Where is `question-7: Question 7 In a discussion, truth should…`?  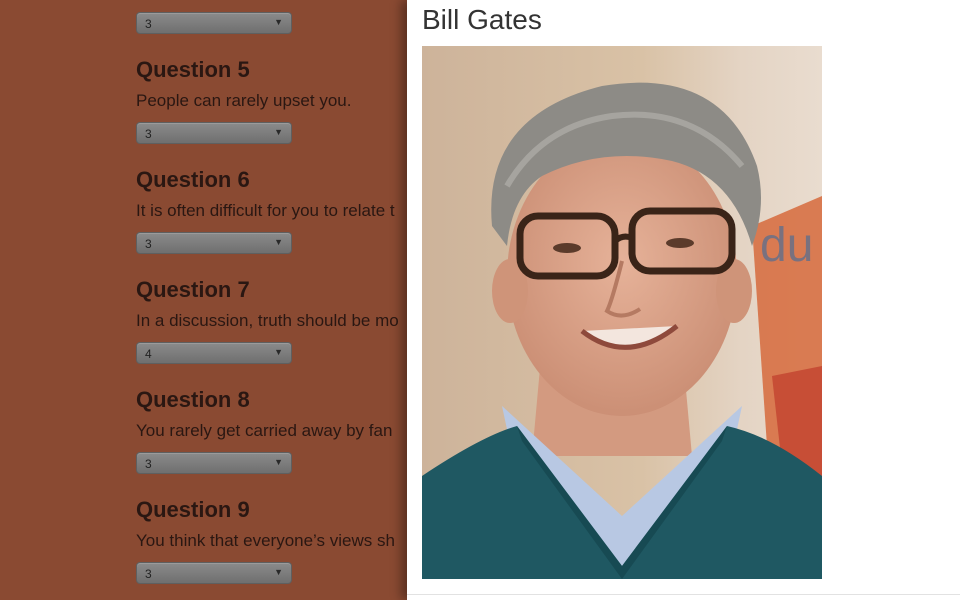
question-7: Question 7 In a discussion, truth should… is located at coordinates (267, 304).